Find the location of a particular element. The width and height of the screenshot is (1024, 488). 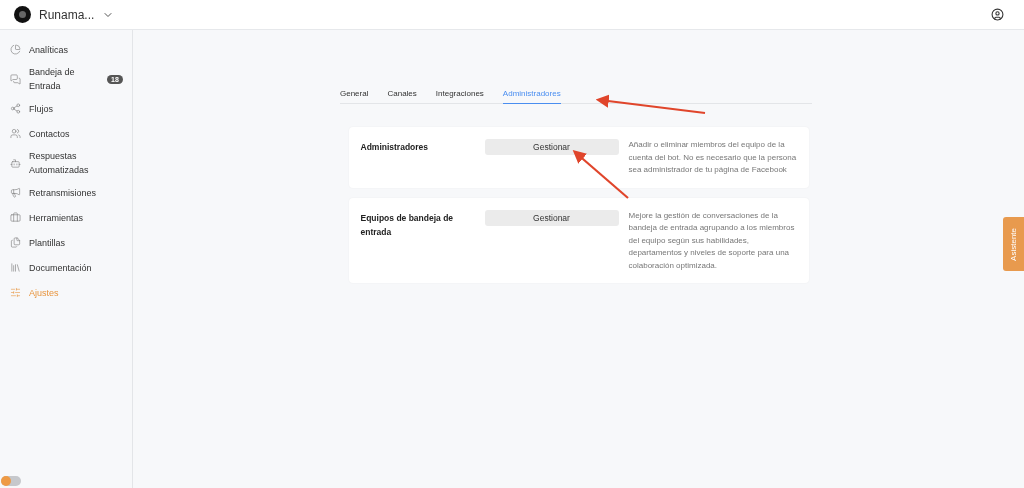

sidebar-item: Plantillas is located at coordinates (66, 242).